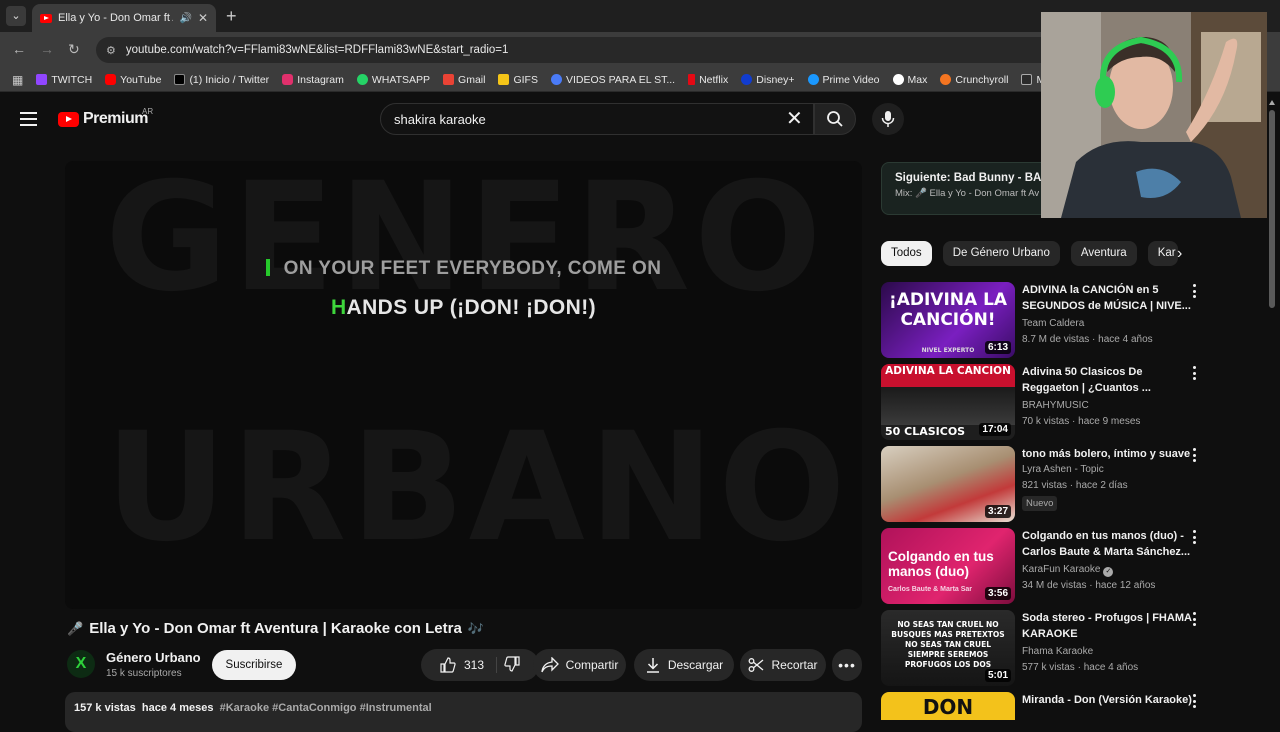  What do you see at coordinates (1272, 209) in the screenshot?
I see `scrollbar-thumb` at bounding box center [1272, 209].